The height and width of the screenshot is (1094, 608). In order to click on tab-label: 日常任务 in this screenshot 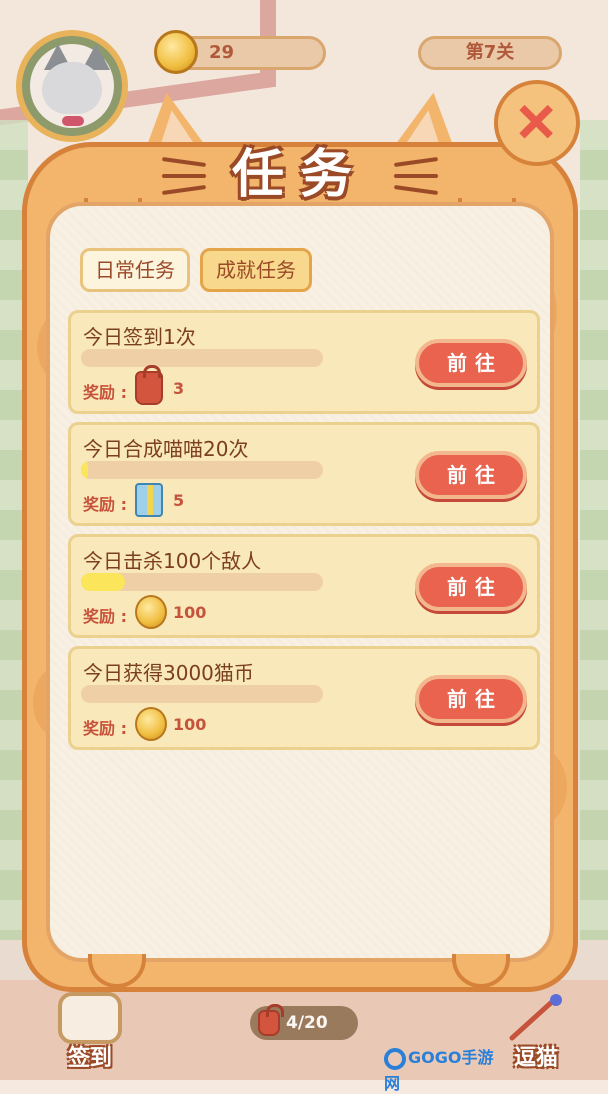, I will do `click(135, 270)`.